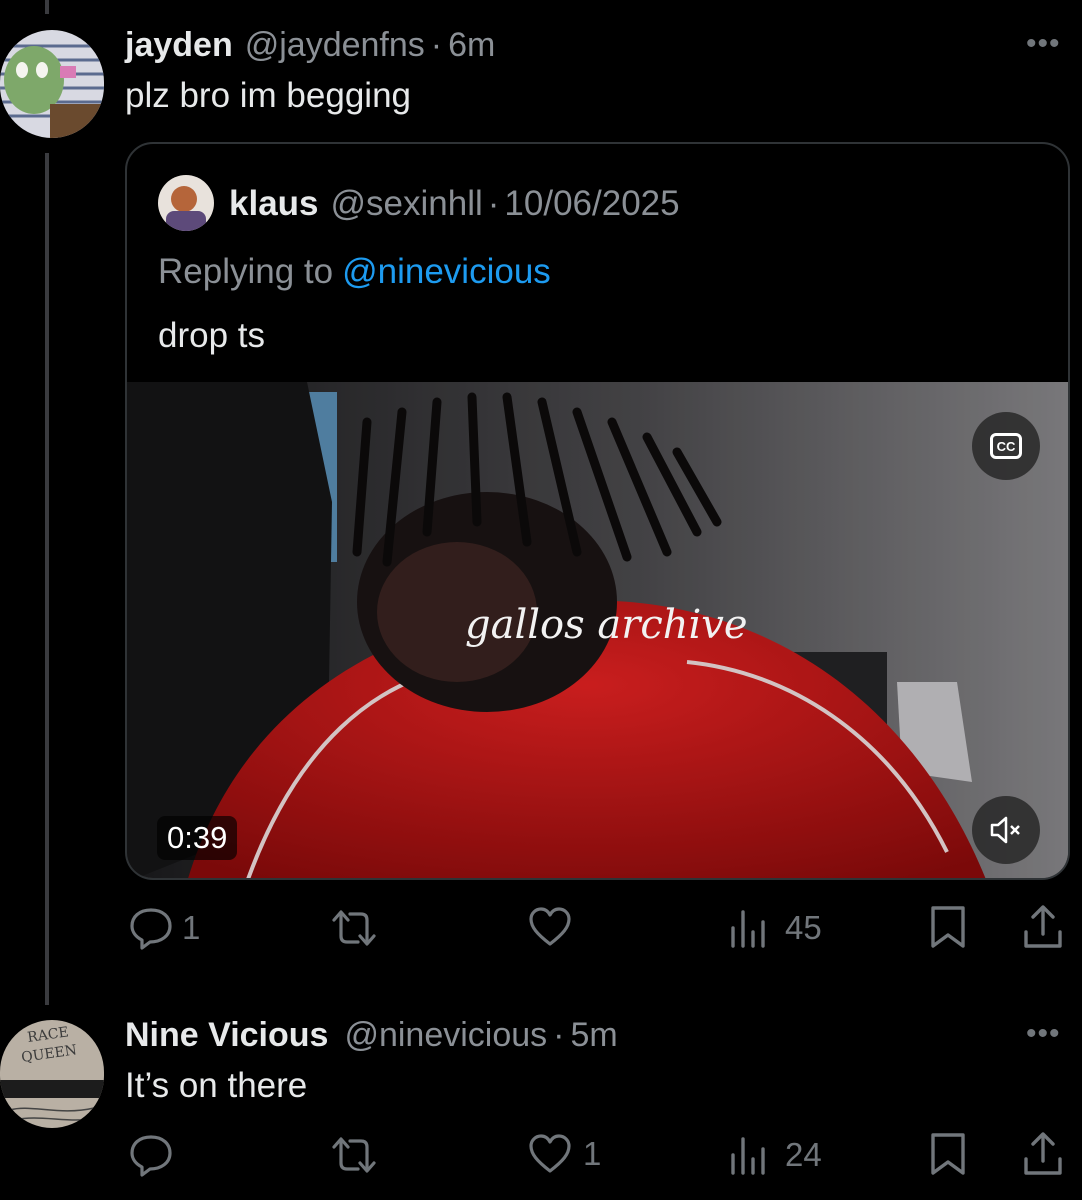 Image resolution: width=1082 pixels, height=1200 pixels. I want to click on mute-button, so click(1006, 830).